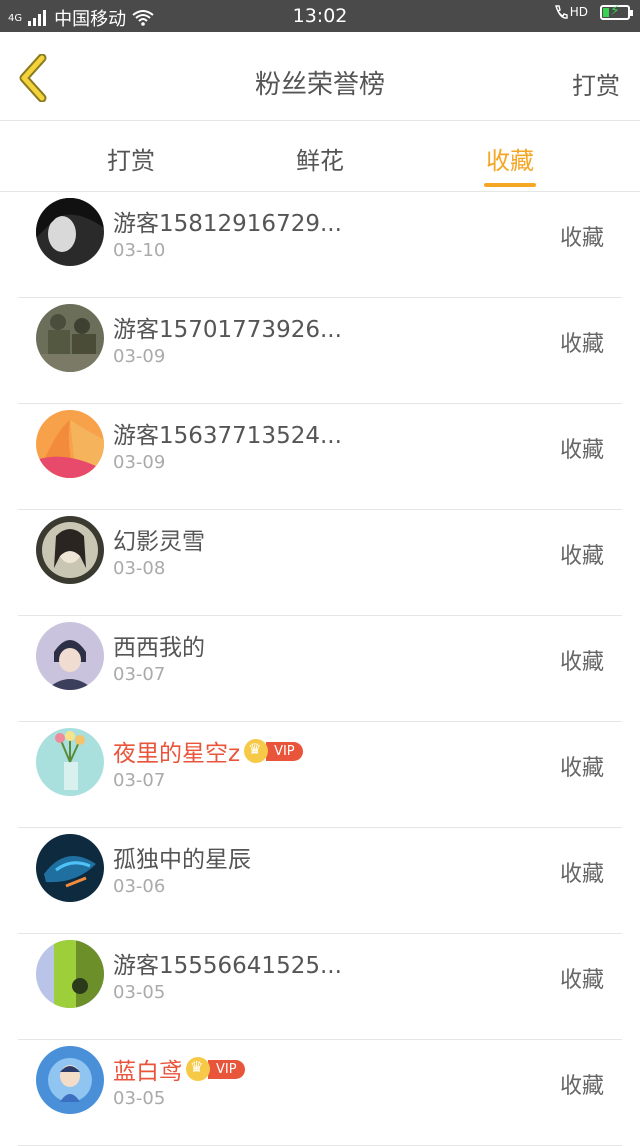  Describe the element at coordinates (510, 158) in the screenshot. I see `tab-favorites: 收藏` at that location.